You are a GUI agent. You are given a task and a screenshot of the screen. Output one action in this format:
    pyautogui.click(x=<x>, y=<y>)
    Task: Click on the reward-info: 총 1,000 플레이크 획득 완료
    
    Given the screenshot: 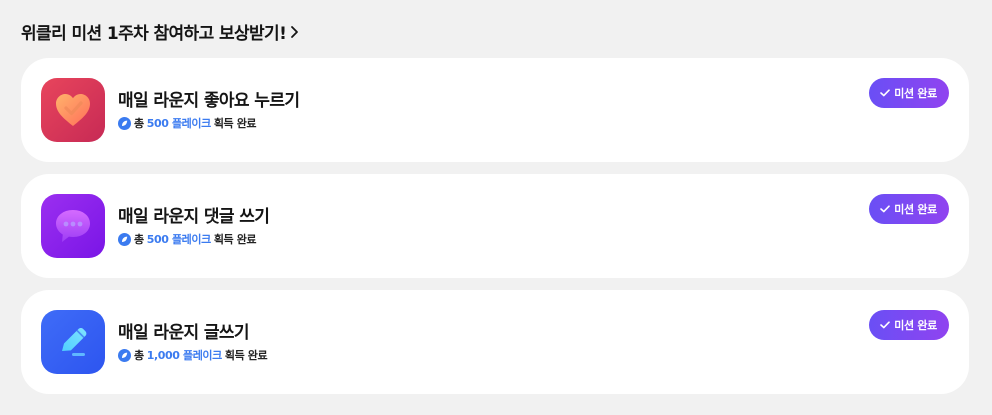 What is the action you would take?
    pyautogui.click(x=193, y=355)
    